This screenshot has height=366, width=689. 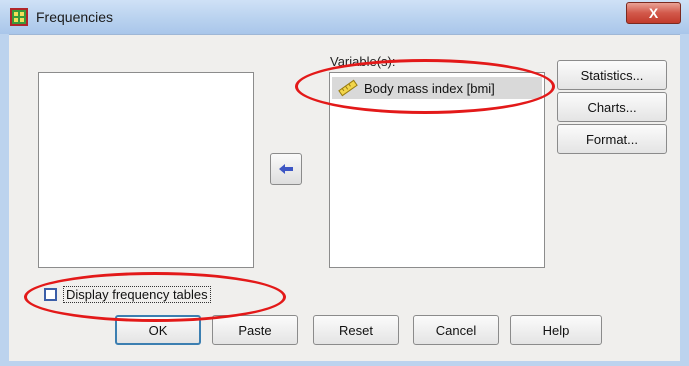 I want to click on paste-button: Paste, so click(x=255, y=330).